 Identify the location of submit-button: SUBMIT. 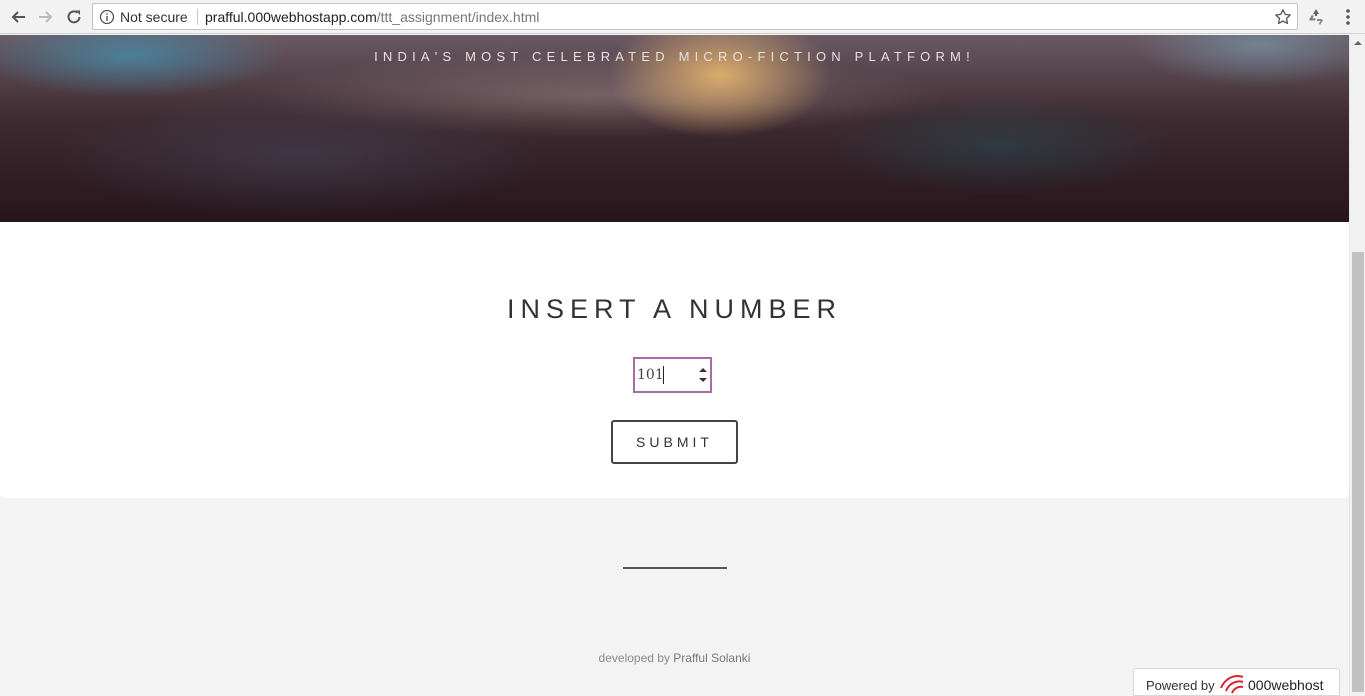
(674, 442).